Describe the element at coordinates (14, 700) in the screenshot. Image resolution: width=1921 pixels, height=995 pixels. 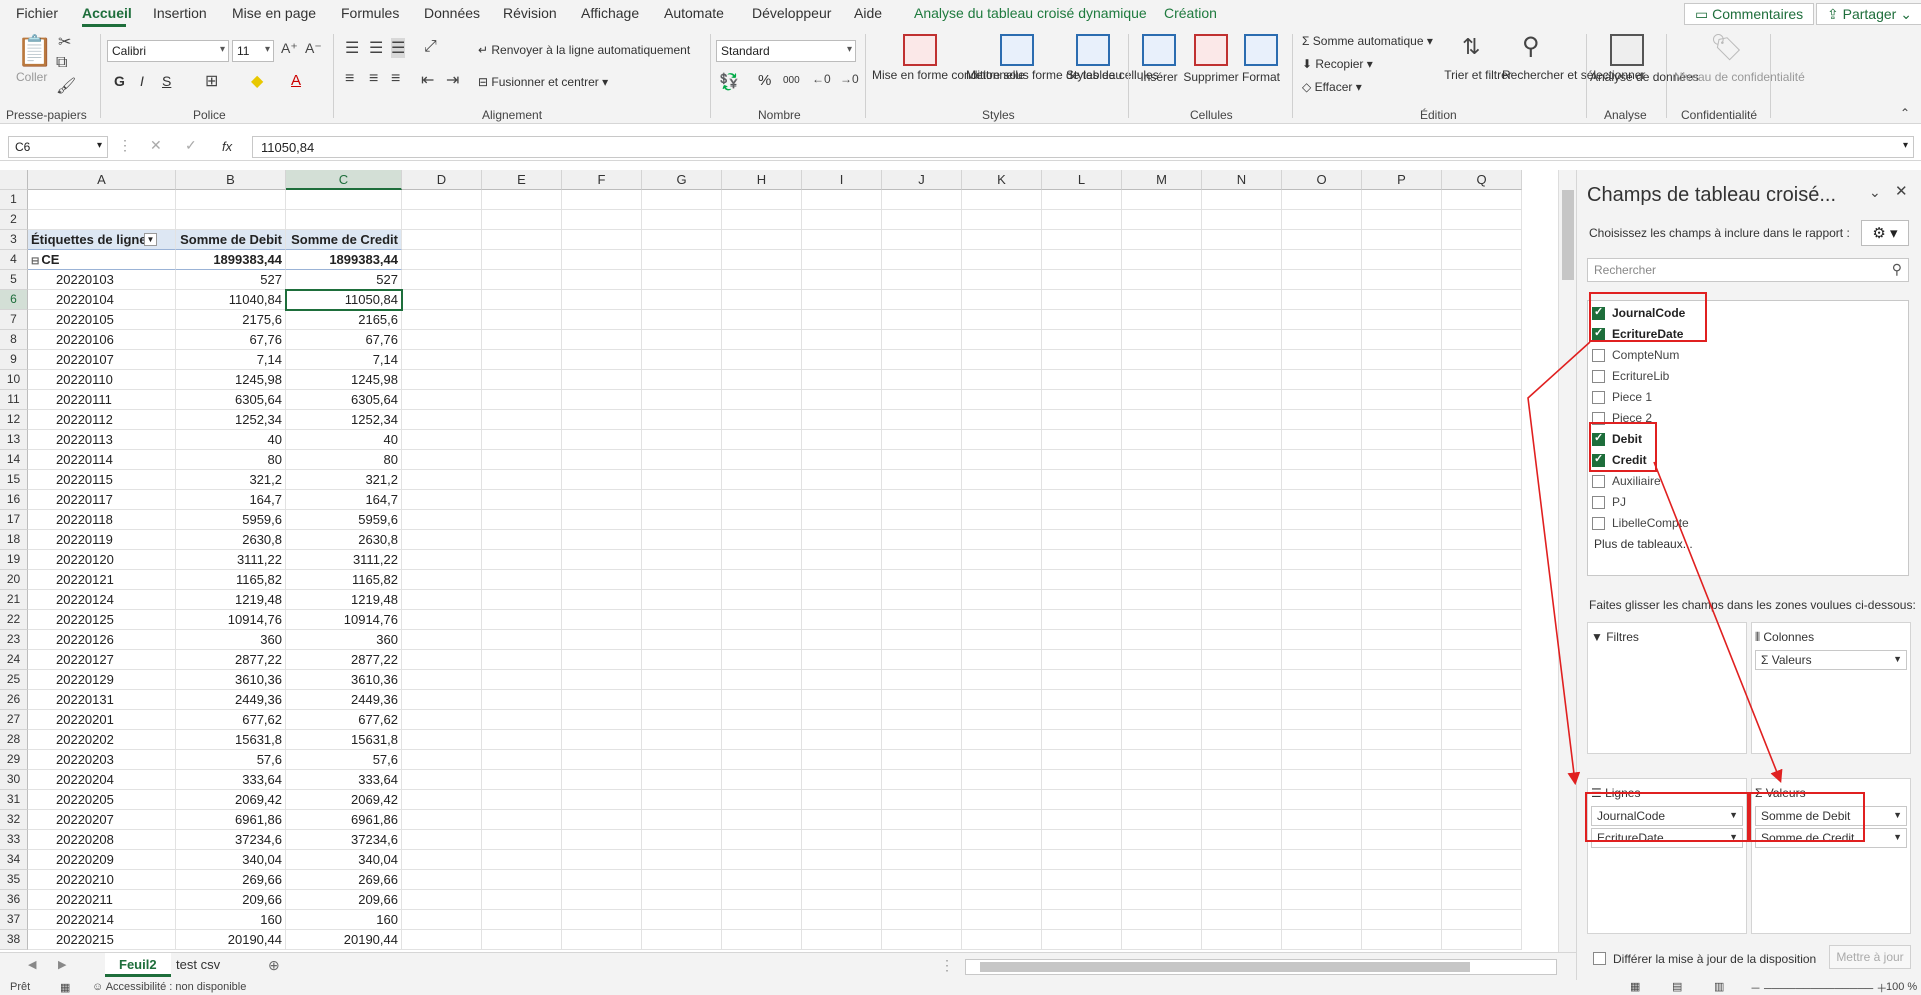
I see `row-header: 26` at that location.